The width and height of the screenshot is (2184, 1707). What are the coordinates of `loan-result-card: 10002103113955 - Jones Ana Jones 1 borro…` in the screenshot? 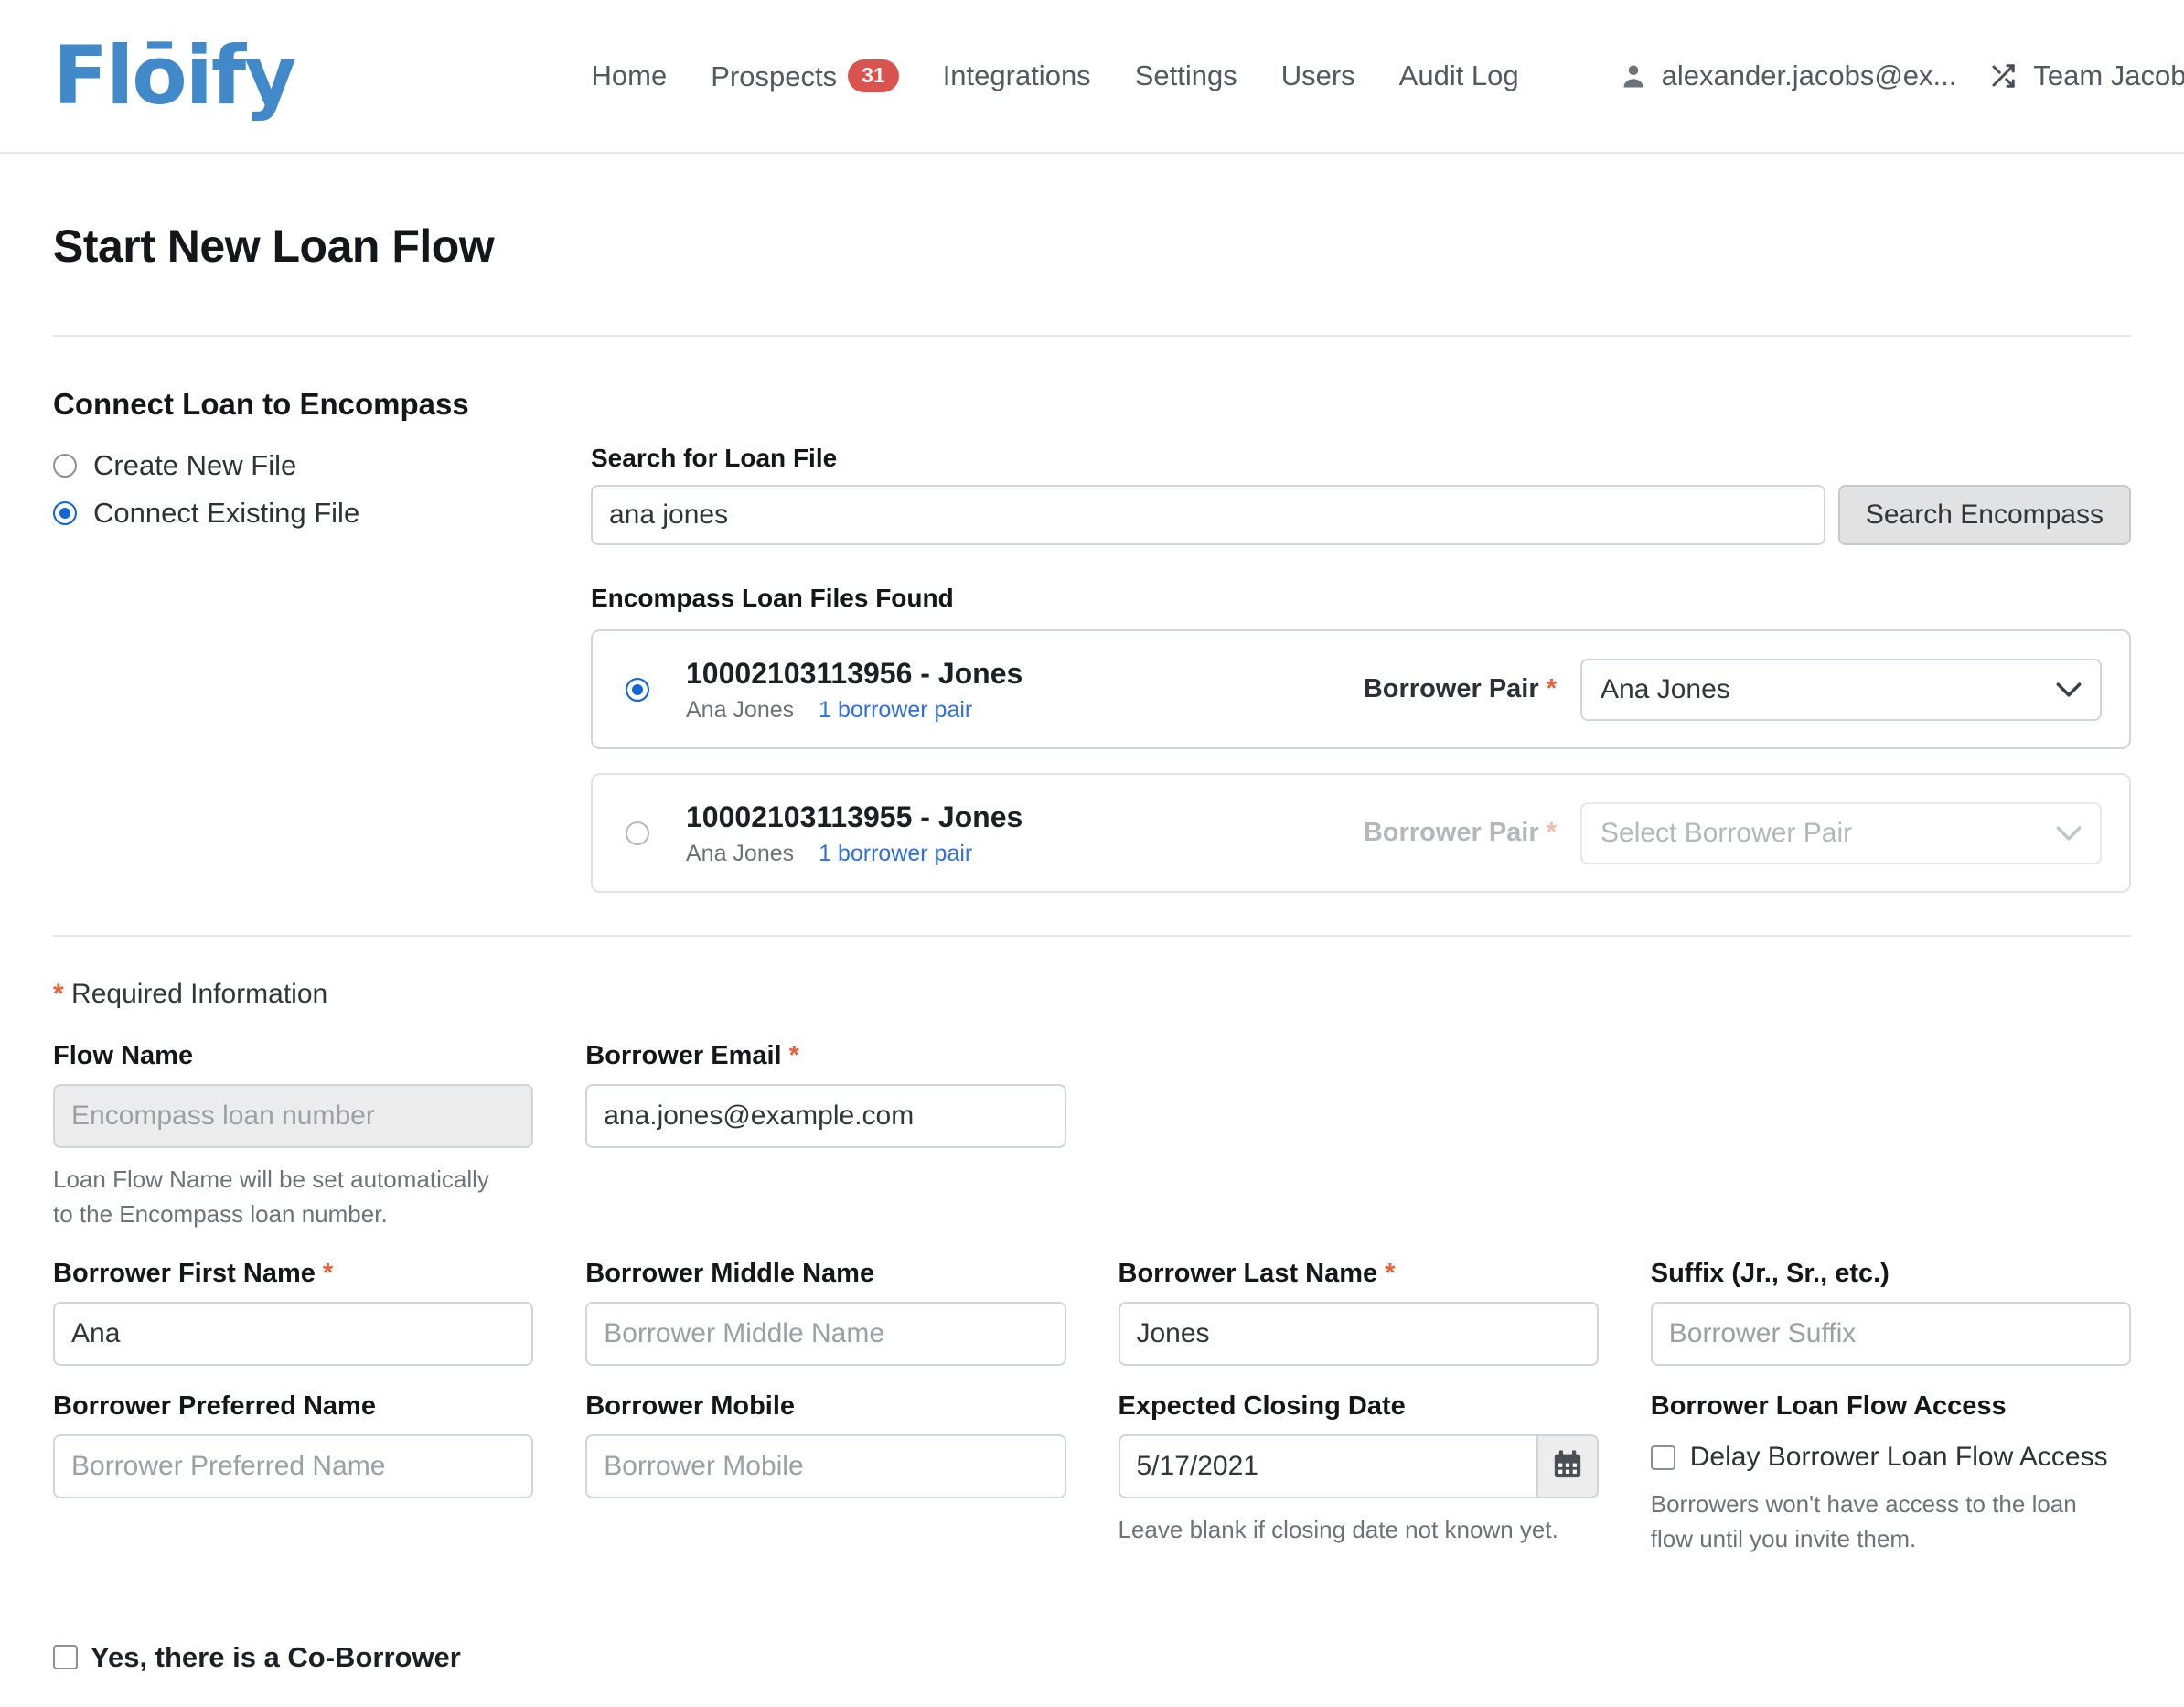 It's located at (1361, 833).